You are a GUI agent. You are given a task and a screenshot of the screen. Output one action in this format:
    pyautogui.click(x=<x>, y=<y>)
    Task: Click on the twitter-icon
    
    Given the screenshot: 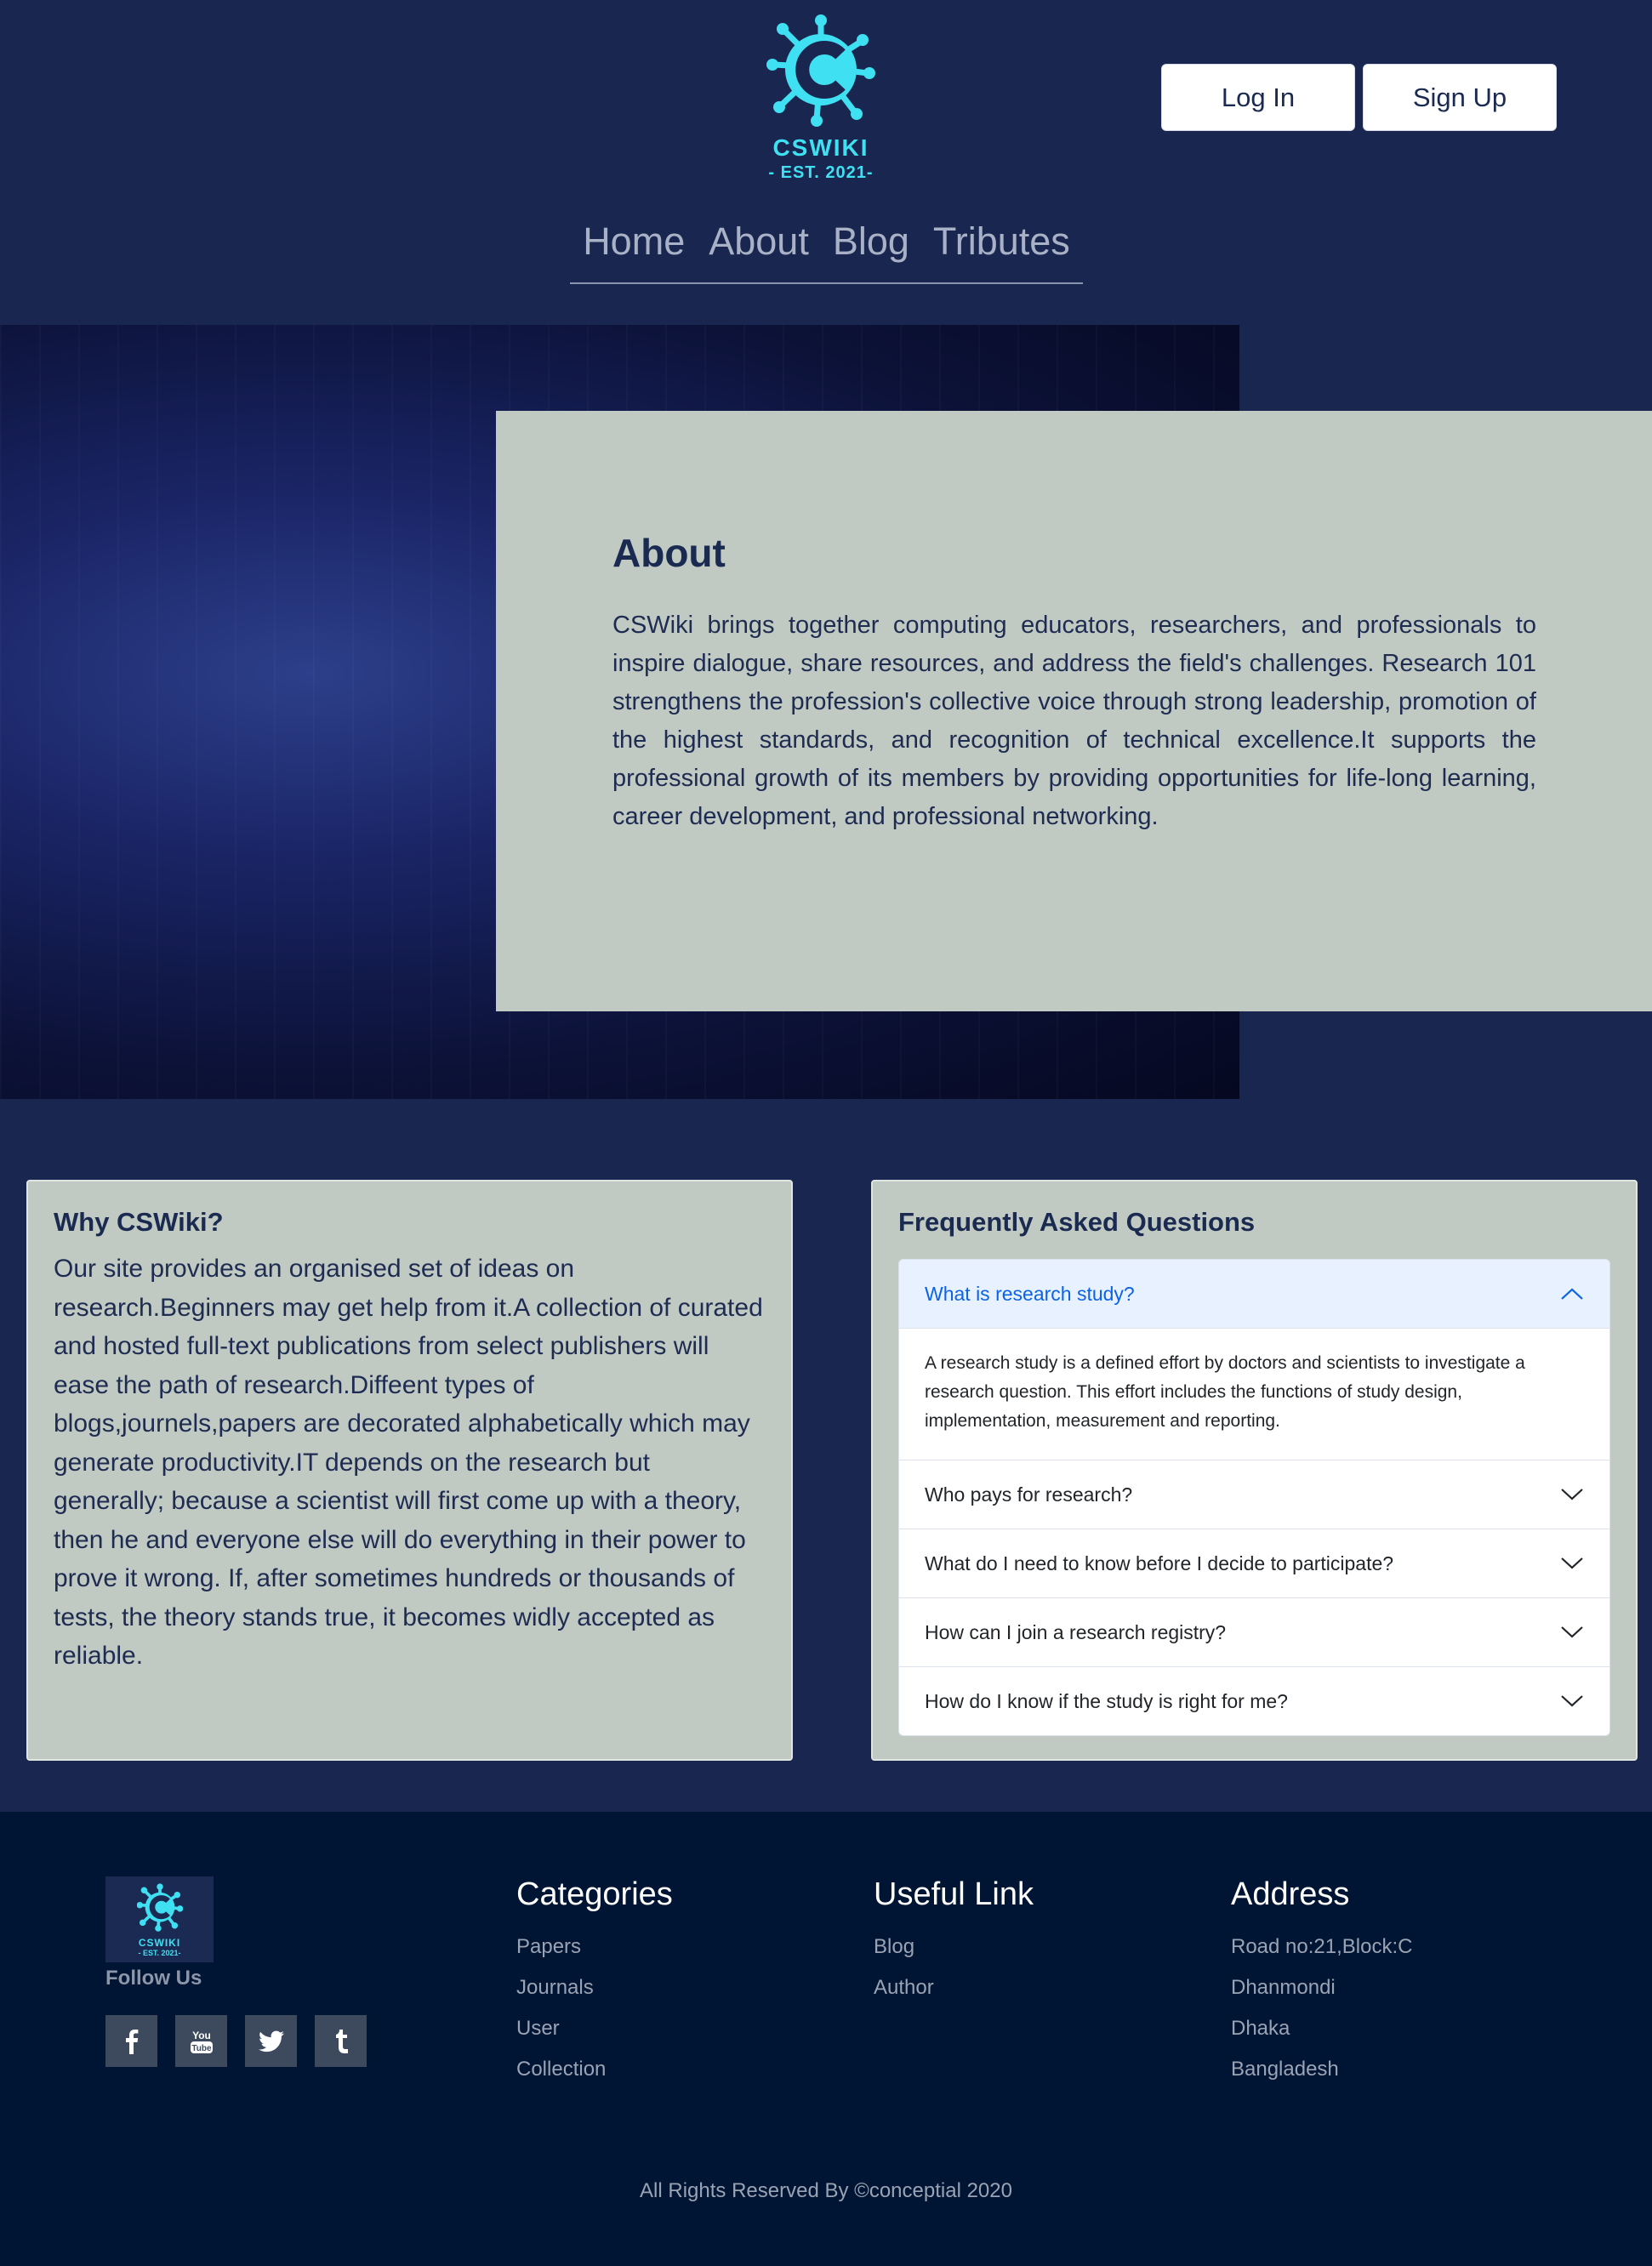 What is the action you would take?
    pyautogui.click(x=271, y=2041)
    